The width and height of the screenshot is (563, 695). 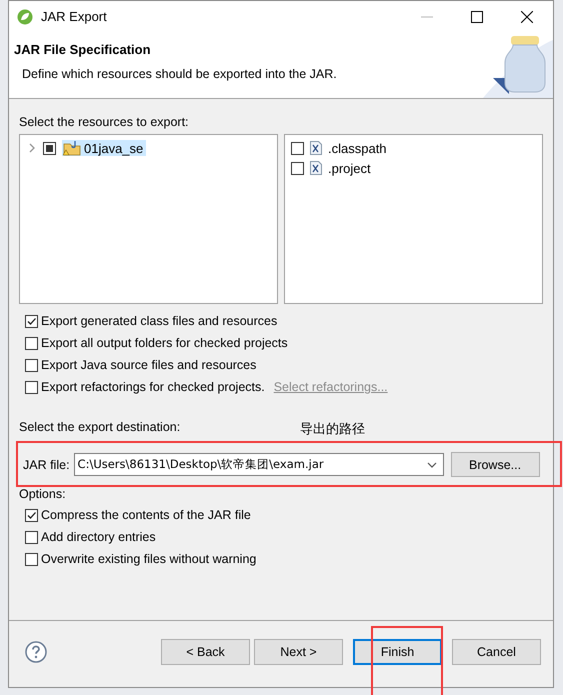 I want to click on dialog-button: Cancel, so click(x=496, y=652).